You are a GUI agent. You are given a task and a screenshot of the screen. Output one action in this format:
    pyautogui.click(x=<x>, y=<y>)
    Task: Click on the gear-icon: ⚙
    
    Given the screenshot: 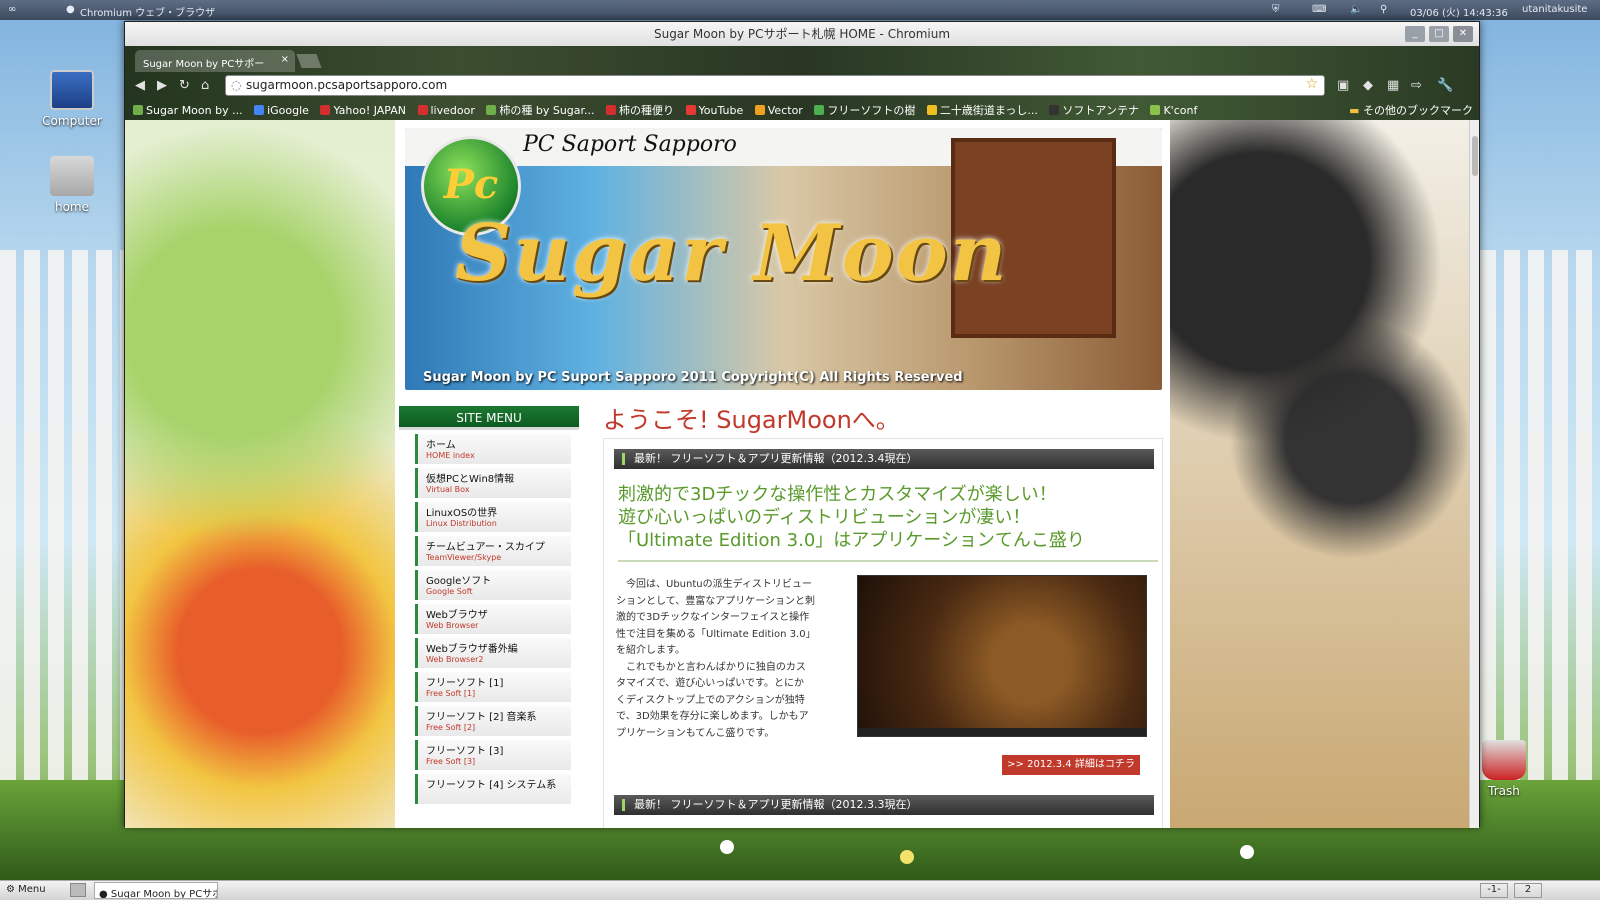 What is the action you would take?
    pyautogui.click(x=12, y=889)
    